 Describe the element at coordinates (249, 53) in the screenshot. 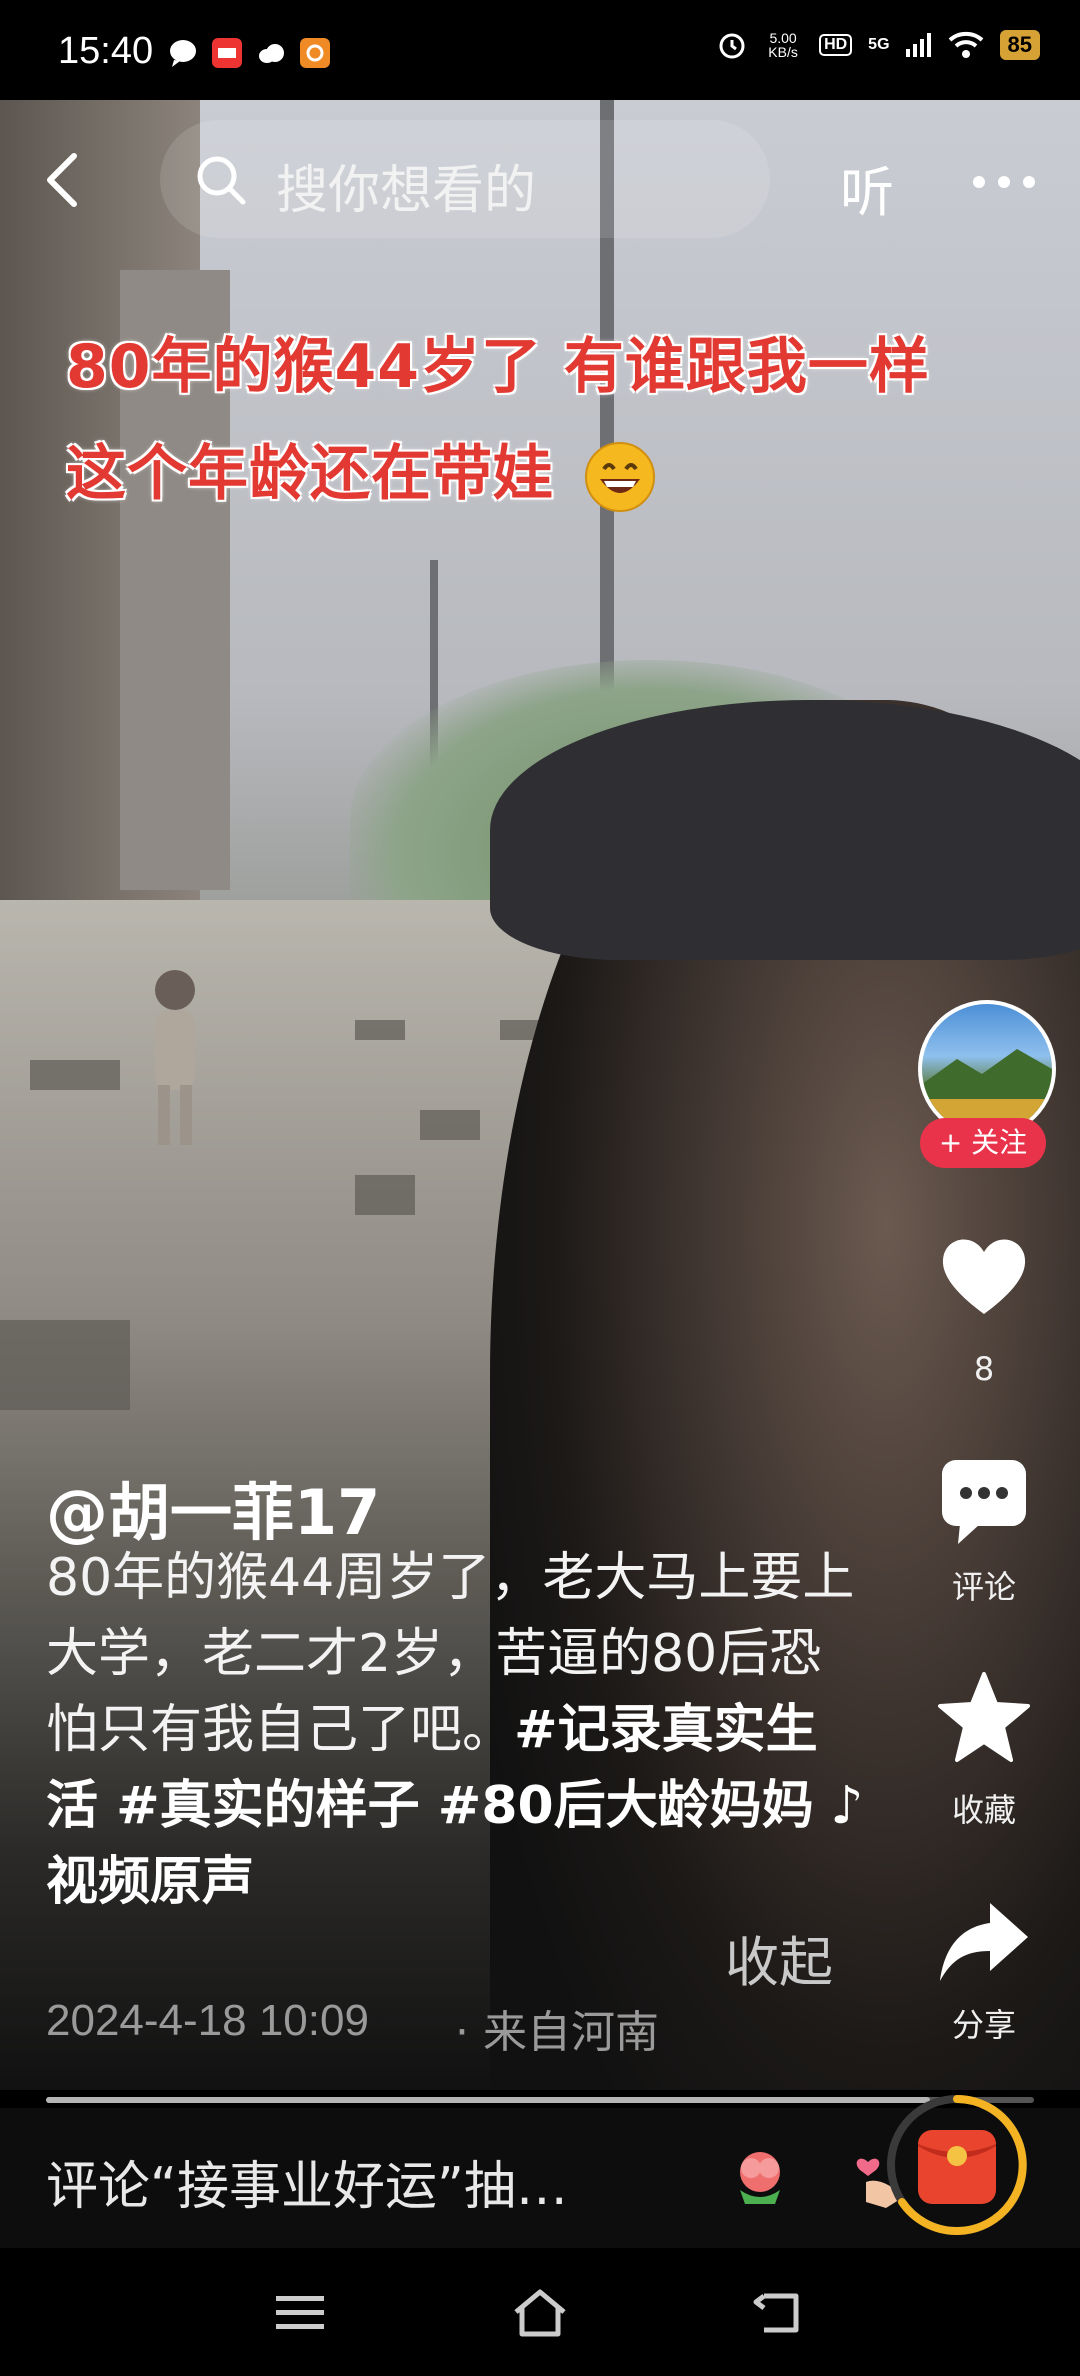

I see `notification-icons` at that location.